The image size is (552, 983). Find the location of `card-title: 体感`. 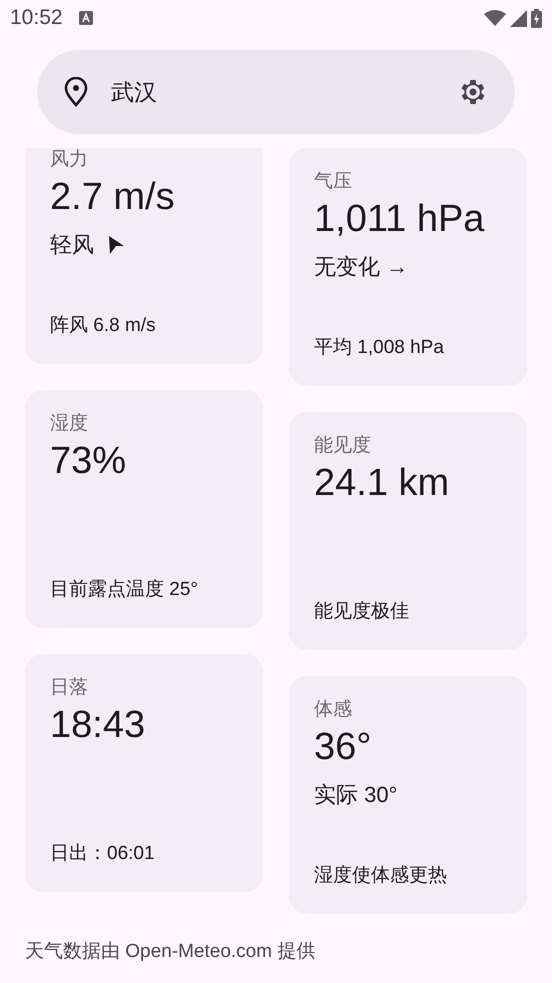

card-title: 体感 is located at coordinates (333, 710).